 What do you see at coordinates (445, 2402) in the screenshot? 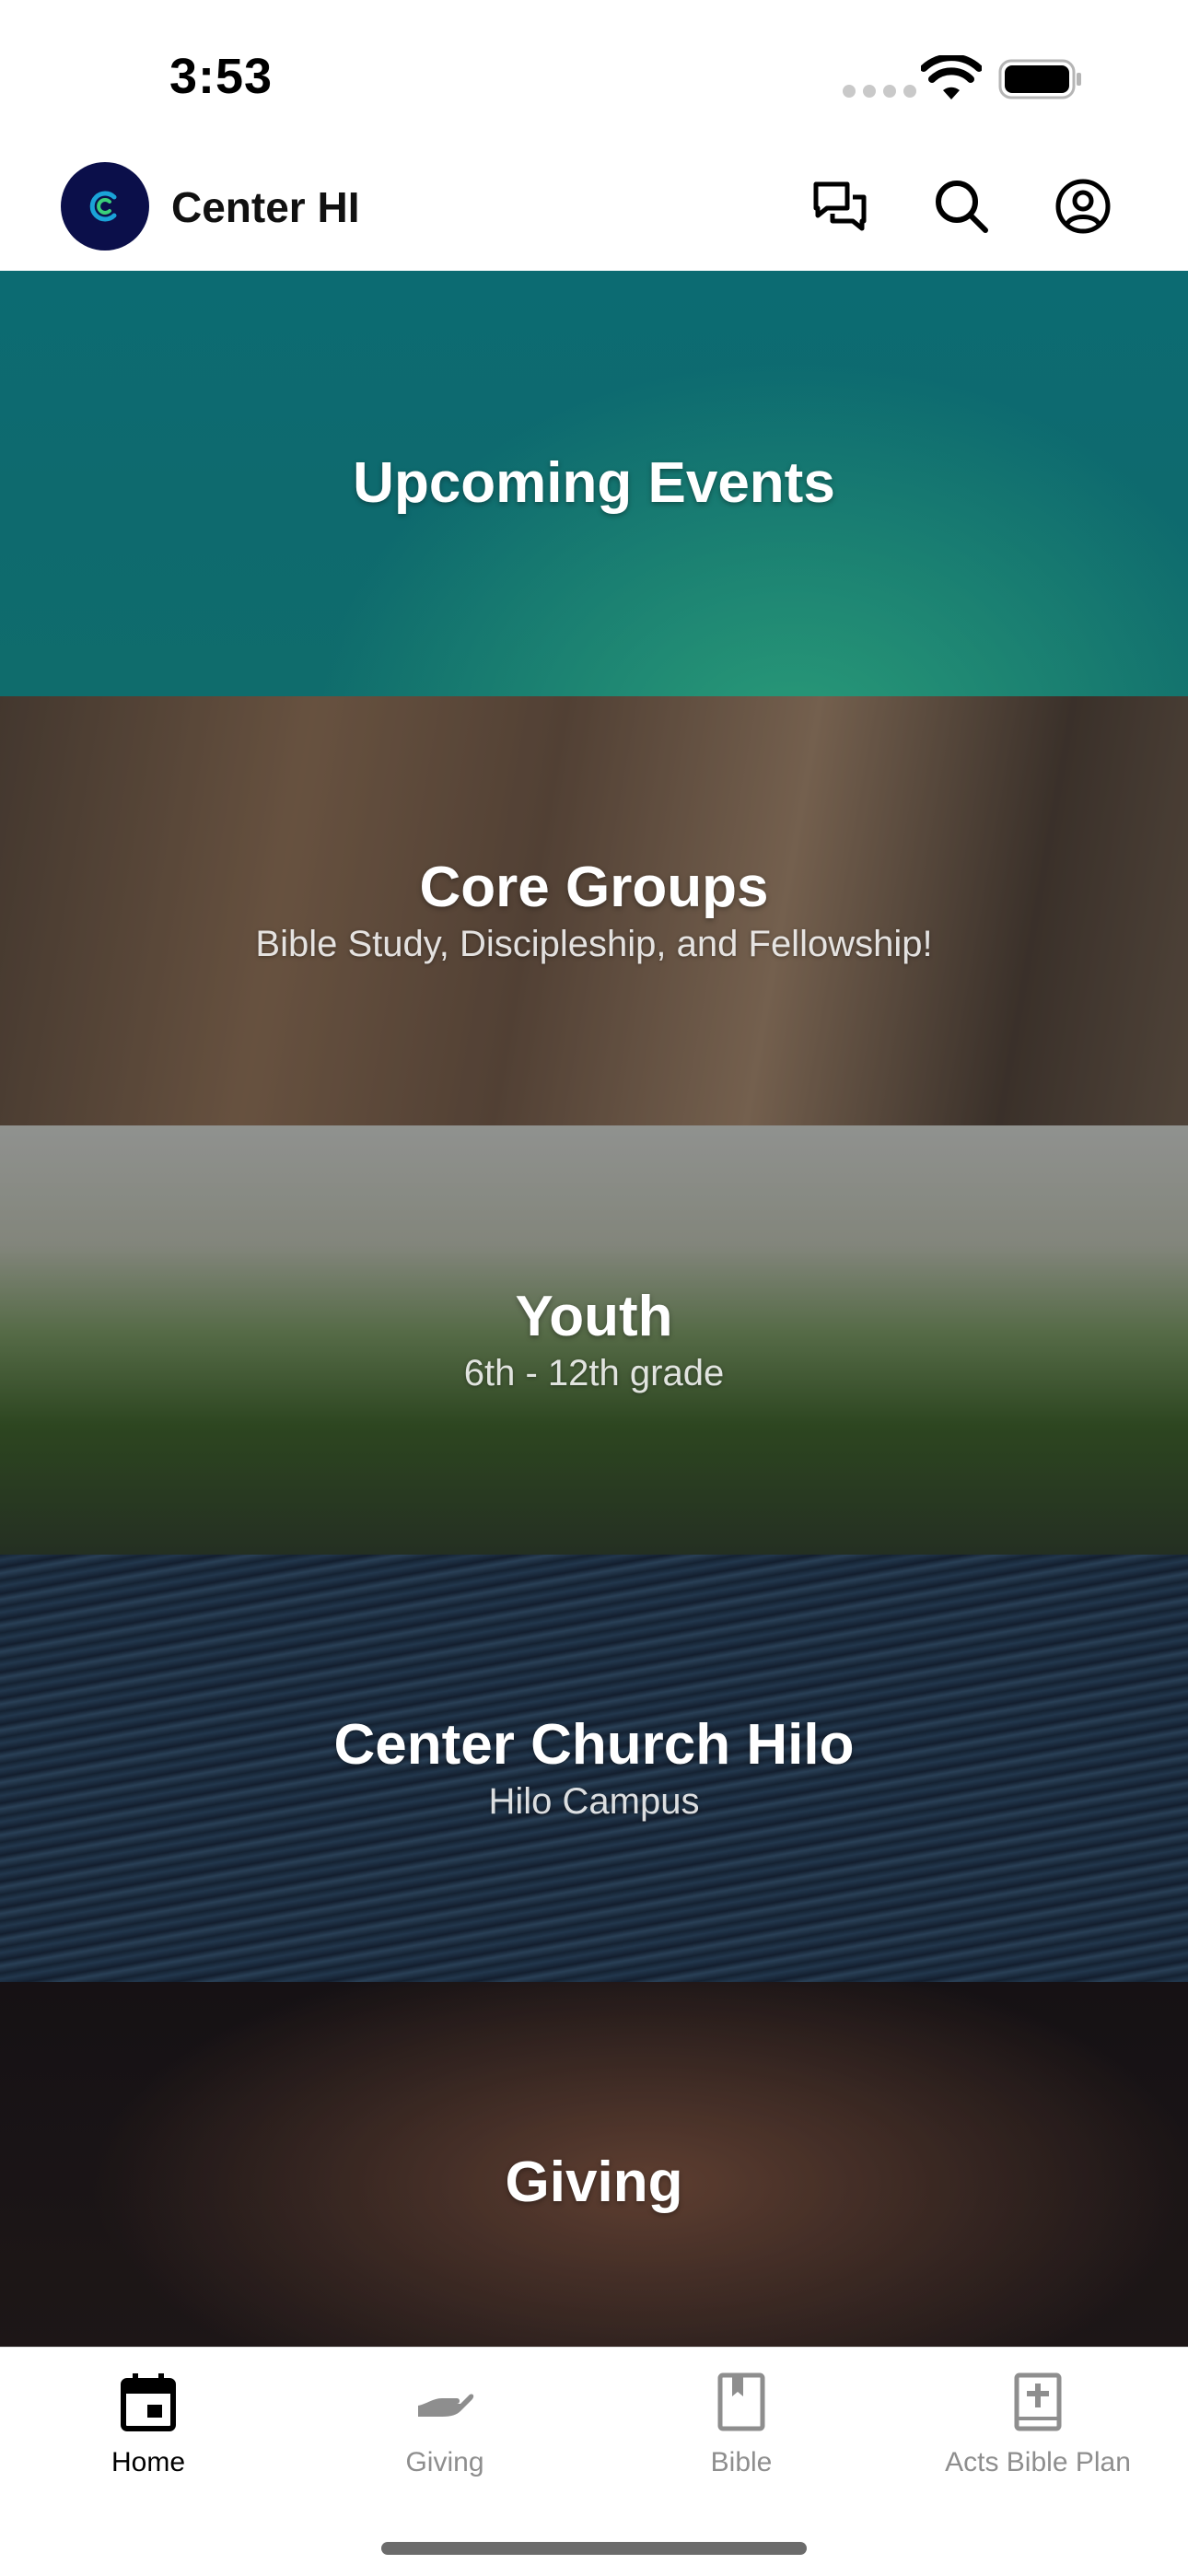
I see `giving-hand-icon` at bounding box center [445, 2402].